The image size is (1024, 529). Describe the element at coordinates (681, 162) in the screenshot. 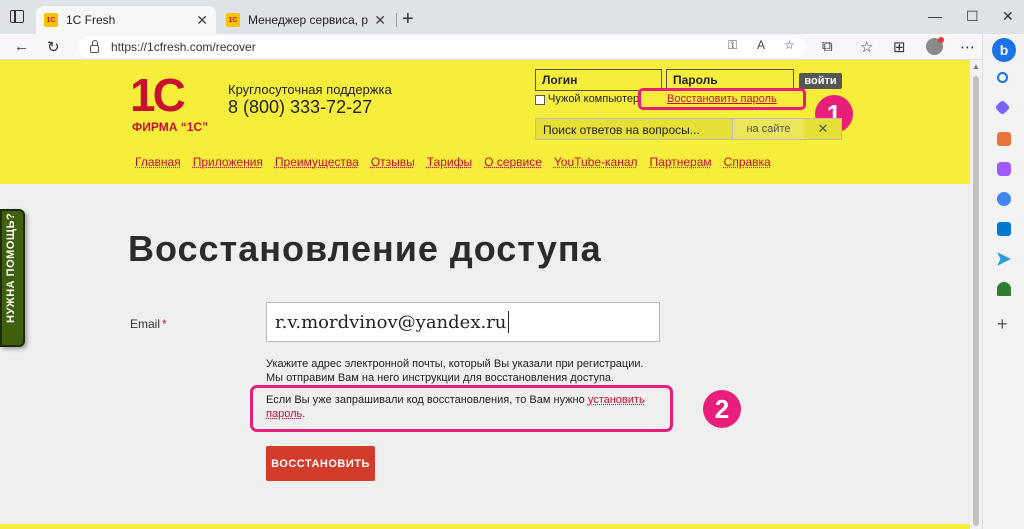

I see `nav-link-partners: Партнерам` at that location.